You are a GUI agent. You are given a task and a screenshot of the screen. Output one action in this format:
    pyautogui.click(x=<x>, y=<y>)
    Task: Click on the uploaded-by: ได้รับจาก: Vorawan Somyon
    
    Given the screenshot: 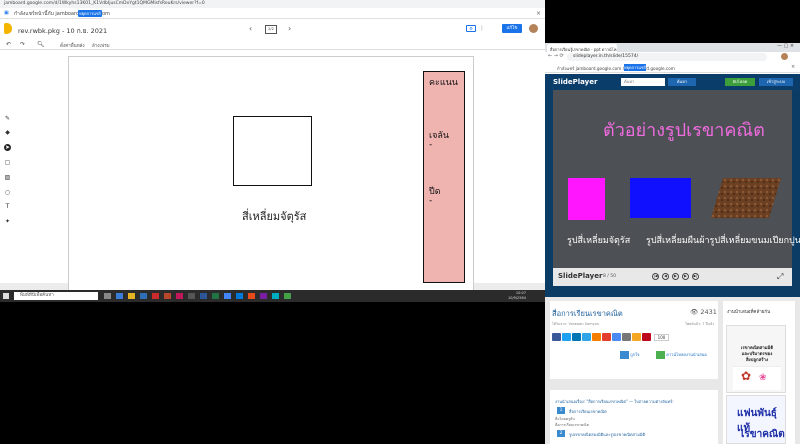 What is the action you would take?
    pyautogui.click(x=575, y=324)
    